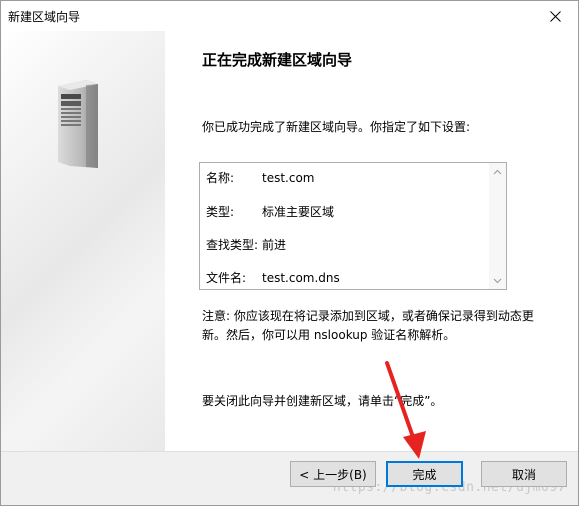 Image resolution: width=579 pixels, height=506 pixels. What do you see at coordinates (260, 177) in the screenshot?
I see `summary-row-name: 名称: test.com` at bounding box center [260, 177].